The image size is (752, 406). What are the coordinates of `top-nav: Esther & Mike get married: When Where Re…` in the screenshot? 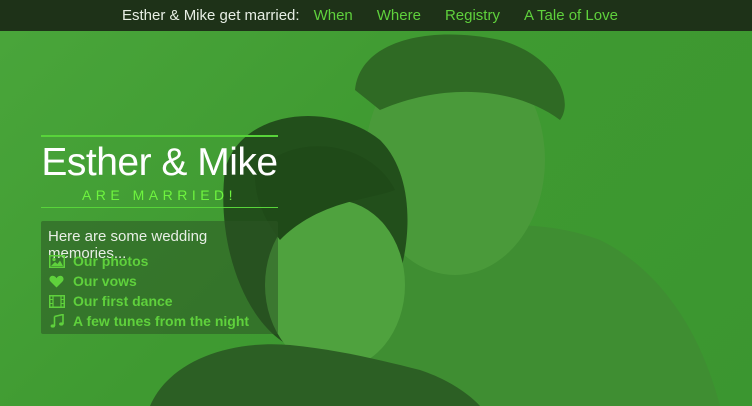 It's located at (376, 15).